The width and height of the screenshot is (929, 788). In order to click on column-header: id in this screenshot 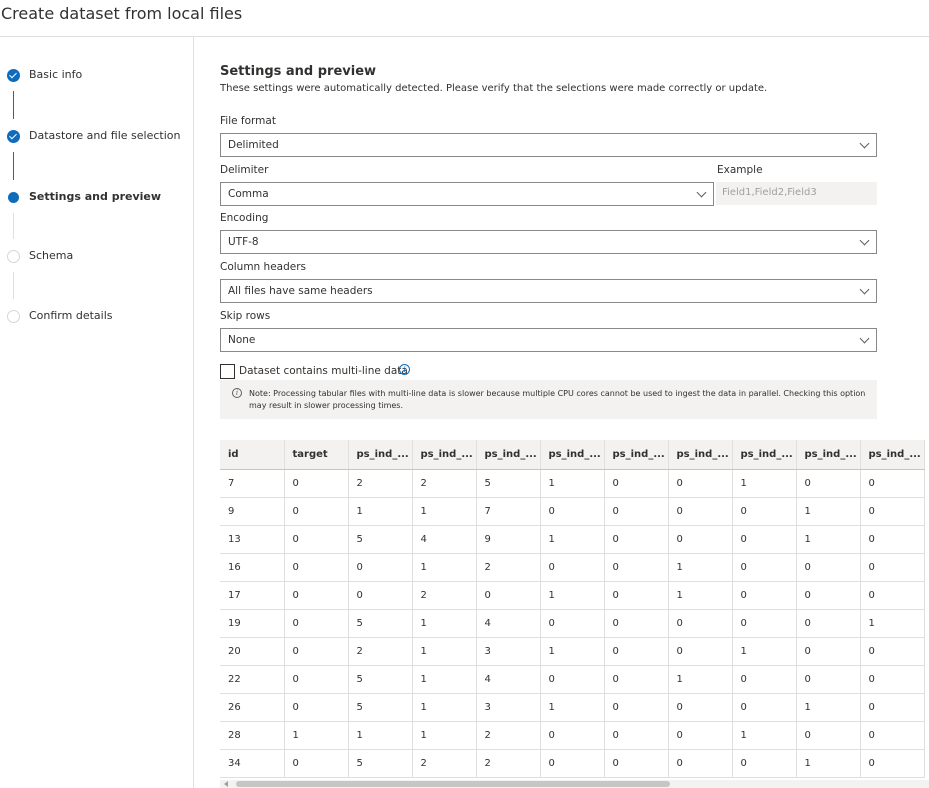, I will do `click(252, 455)`.